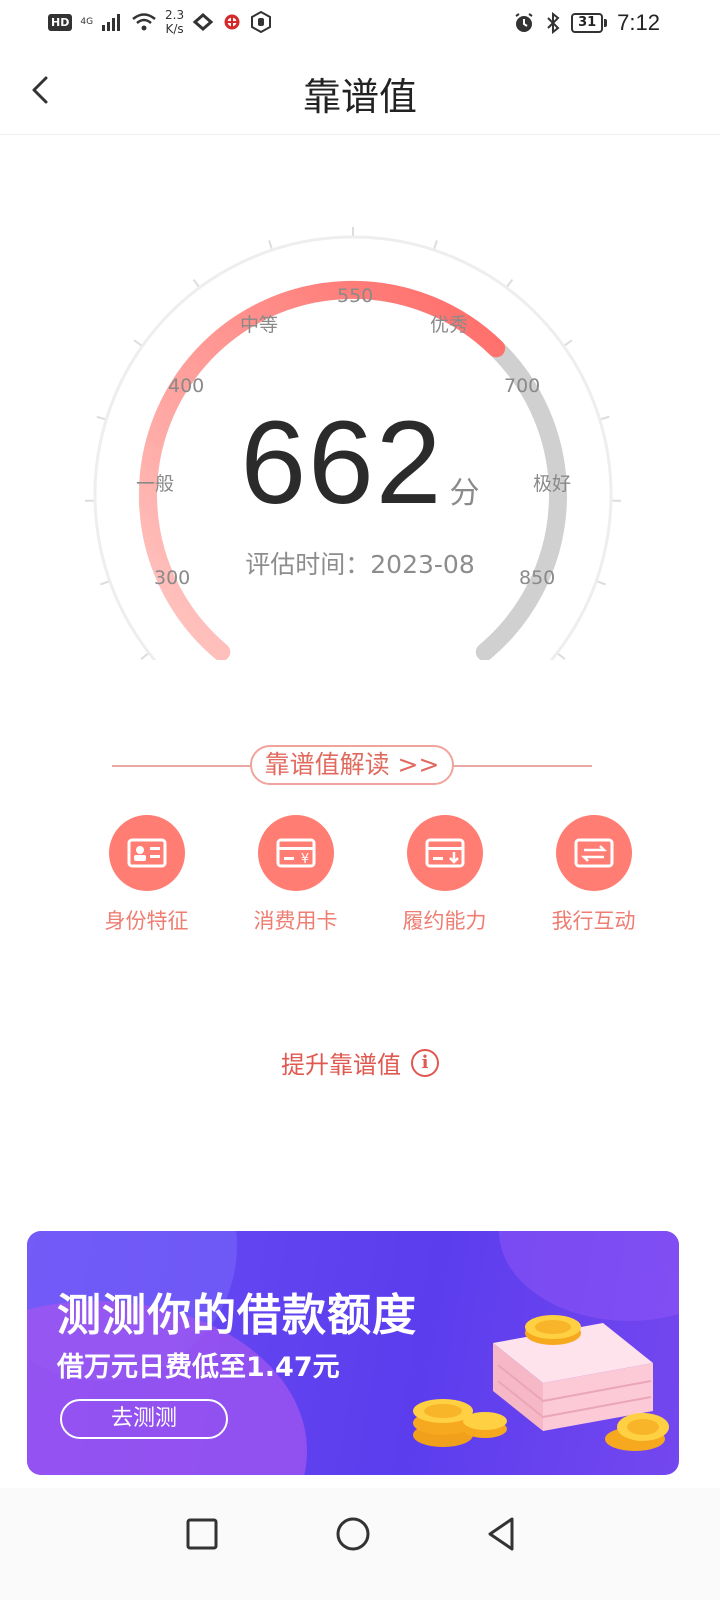  What do you see at coordinates (198, 1367) in the screenshot?
I see `banner-subline: 借万元日费低至1.47元` at bounding box center [198, 1367].